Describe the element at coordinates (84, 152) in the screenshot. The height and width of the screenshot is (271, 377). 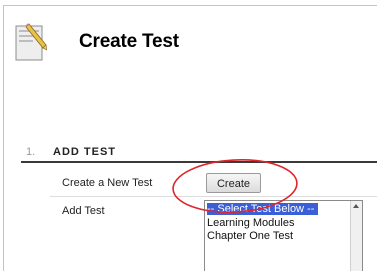
I see `section-title: ADD TEST` at that location.